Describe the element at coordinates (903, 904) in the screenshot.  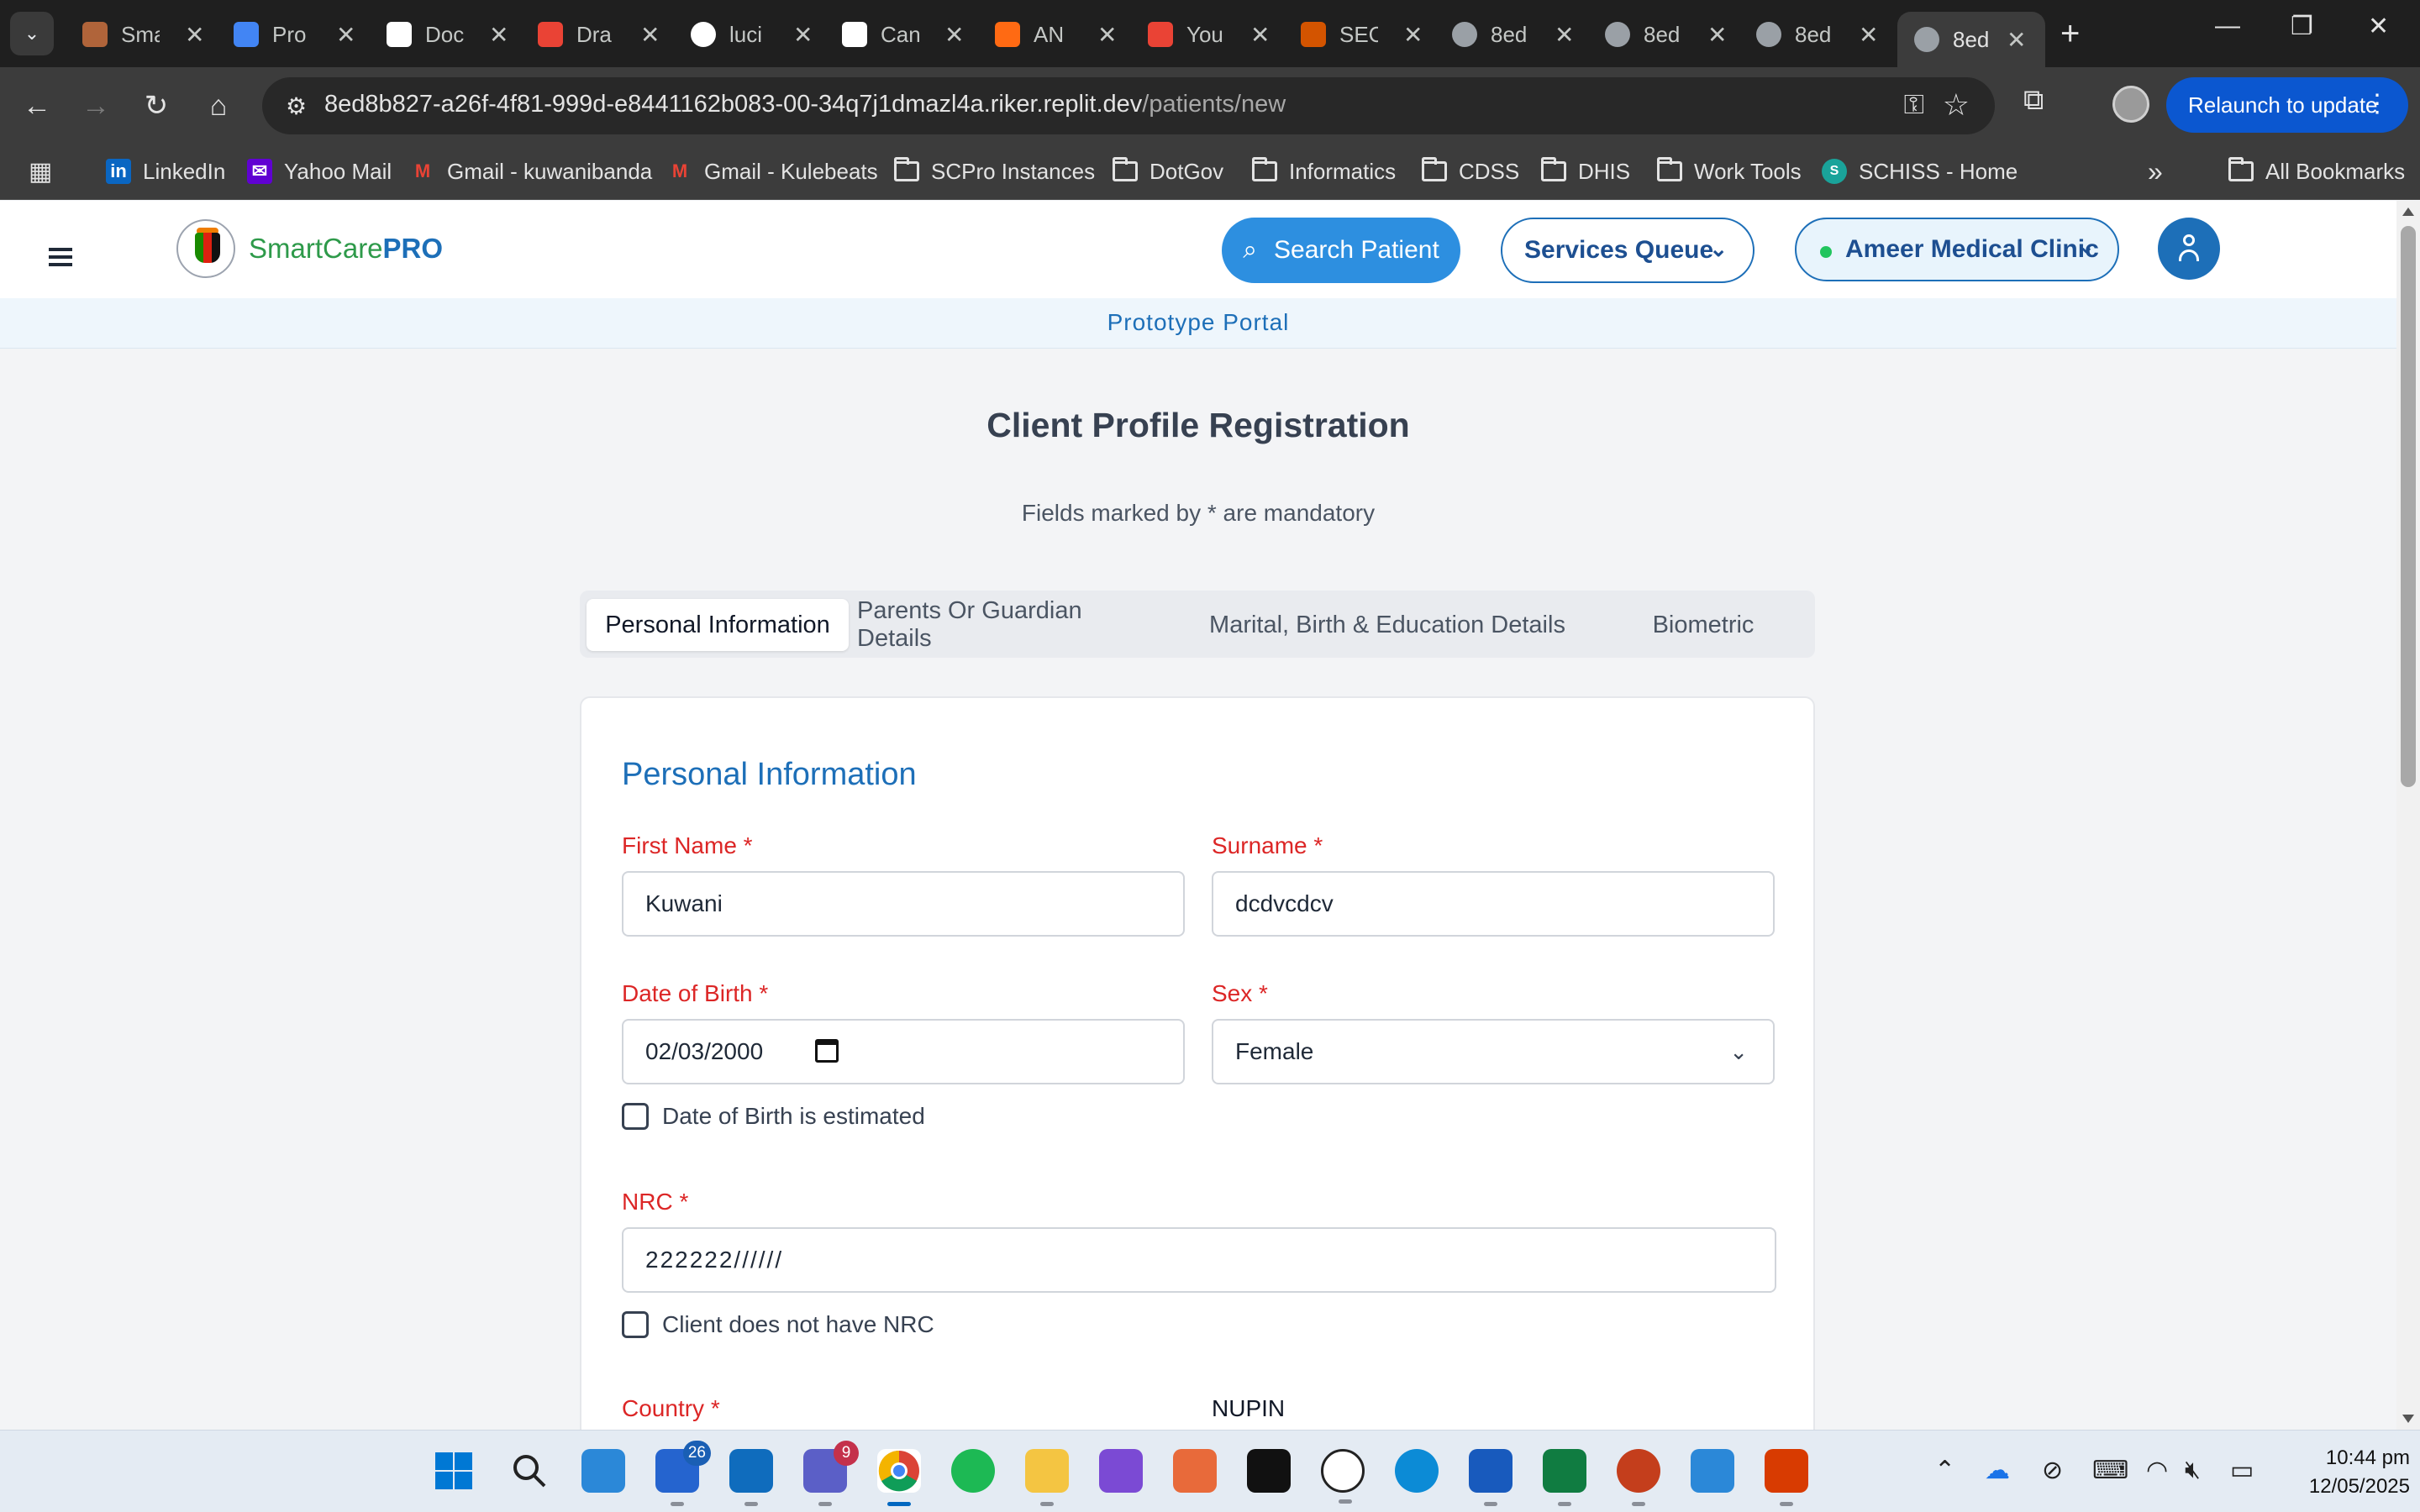
I see `first-name-field: Kuwani` at that location.